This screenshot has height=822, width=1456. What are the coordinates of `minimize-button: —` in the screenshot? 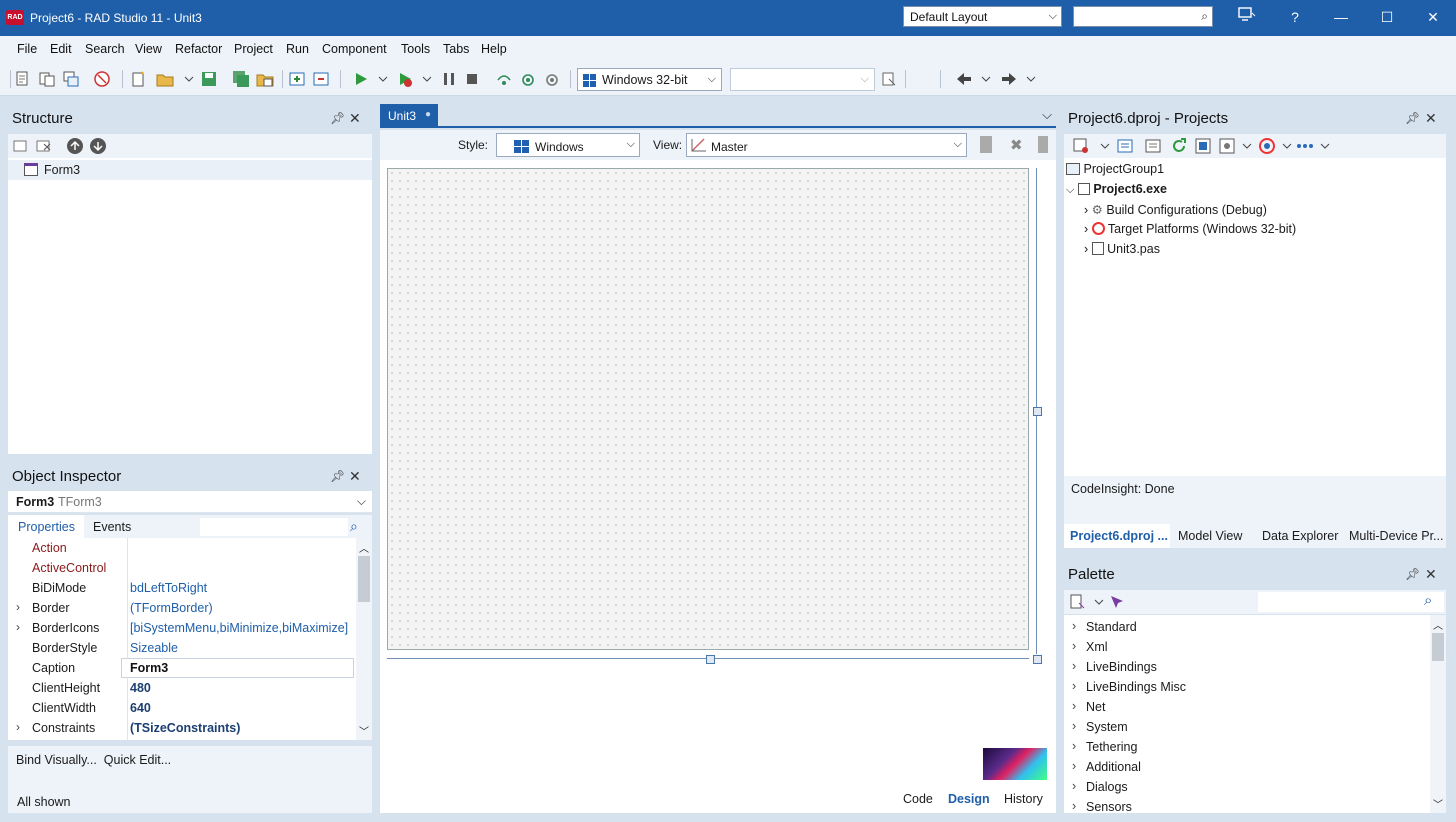 It's located at (1341, 17).